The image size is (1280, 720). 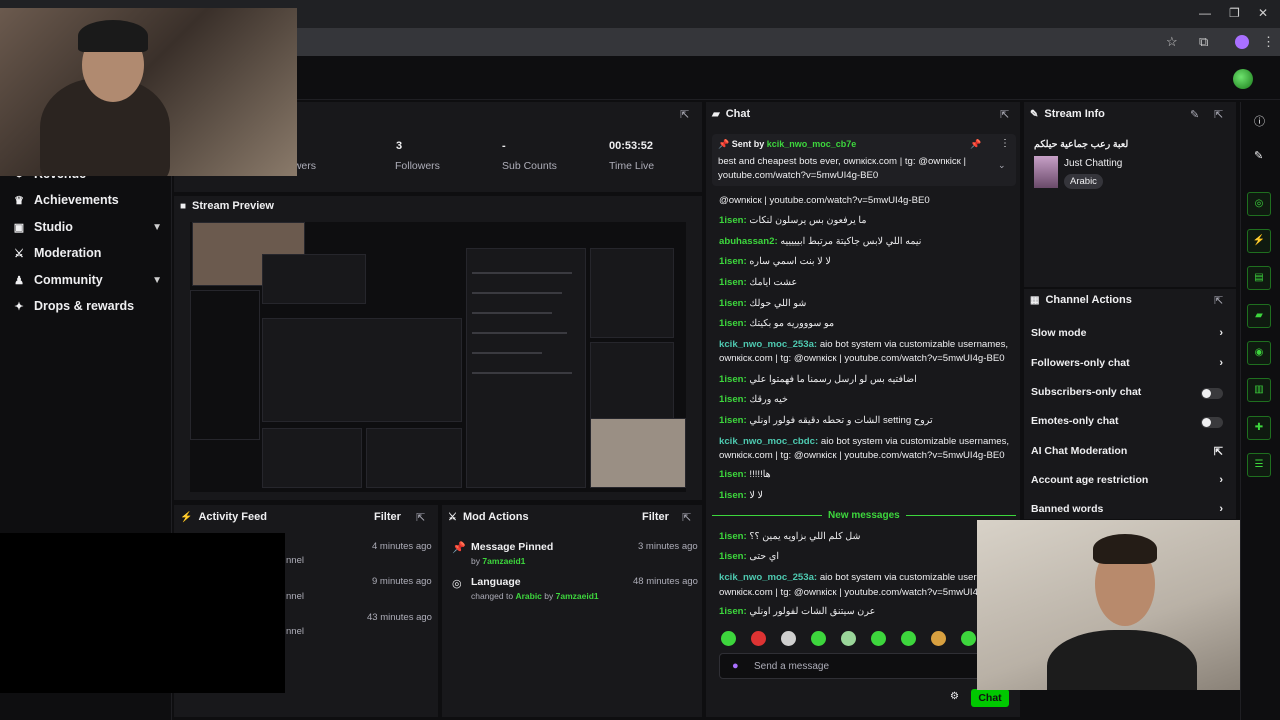 I want to click on extensions-icon: ⧉, so click(x=1203, y=42).